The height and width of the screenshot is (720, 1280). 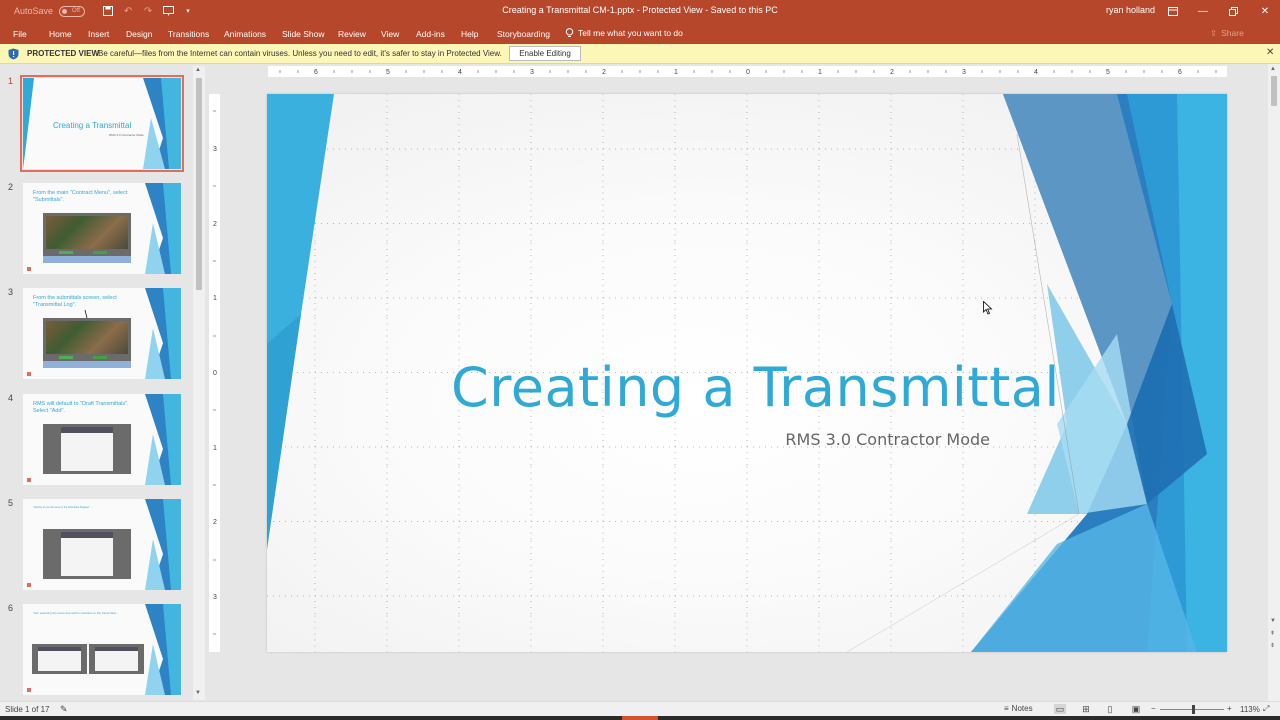 What do you see at coordinates (1130, 10) in the screenshot?
I see `user-name: ryan holland` at bounding box center [1130, 10].